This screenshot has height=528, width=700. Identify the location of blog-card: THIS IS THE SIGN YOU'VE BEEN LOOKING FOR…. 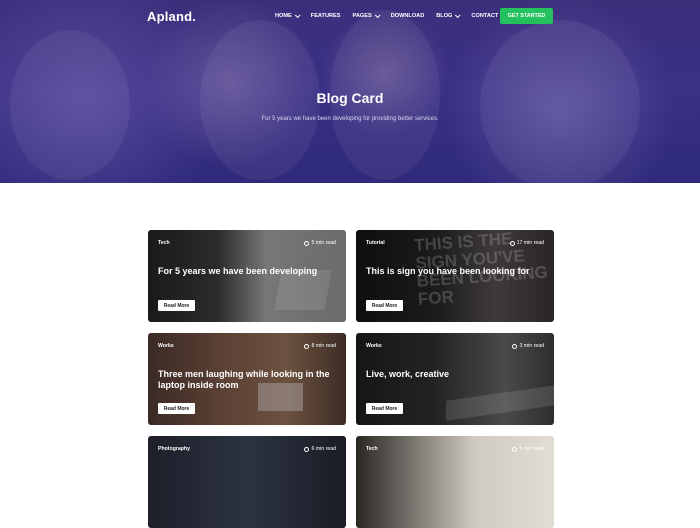
(455, 276).